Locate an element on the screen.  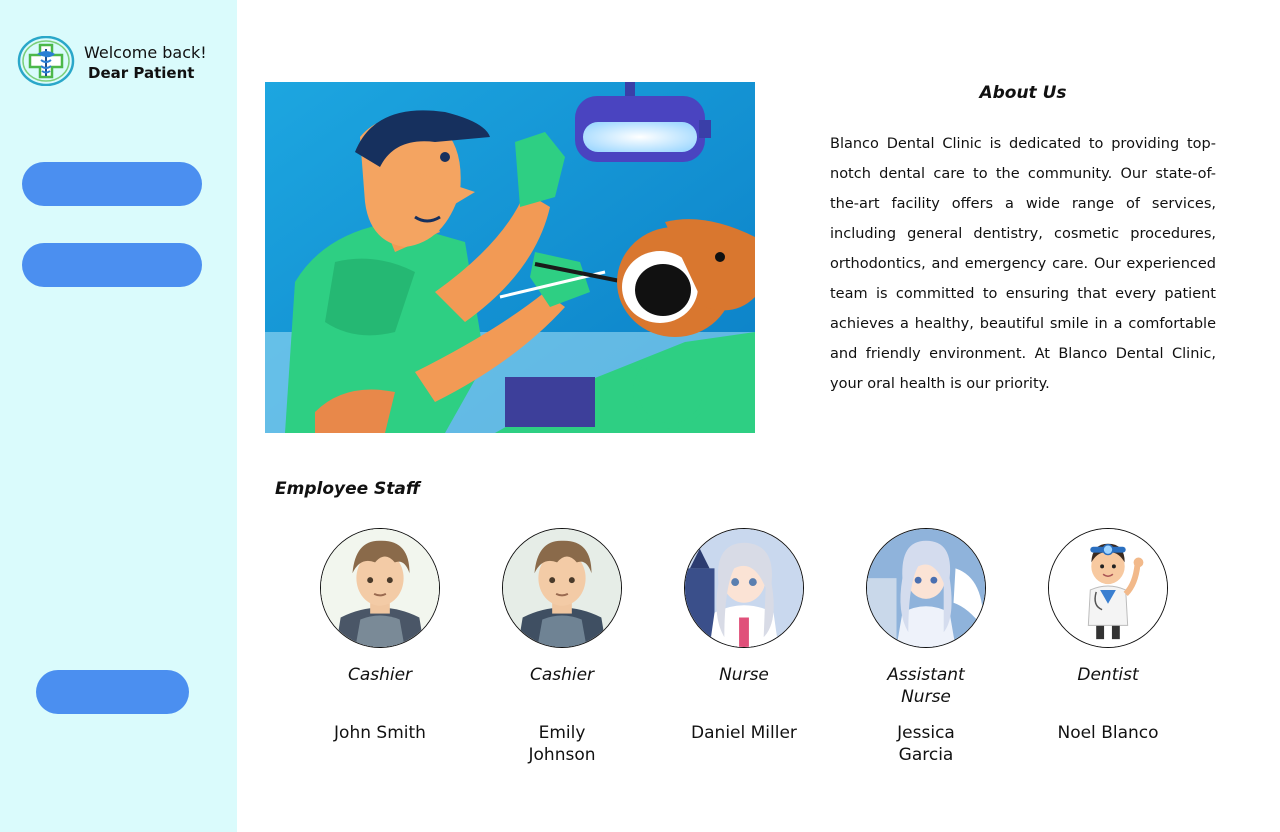
employee-staff-heading: Employee Staff is located at coordinates (348, 489).